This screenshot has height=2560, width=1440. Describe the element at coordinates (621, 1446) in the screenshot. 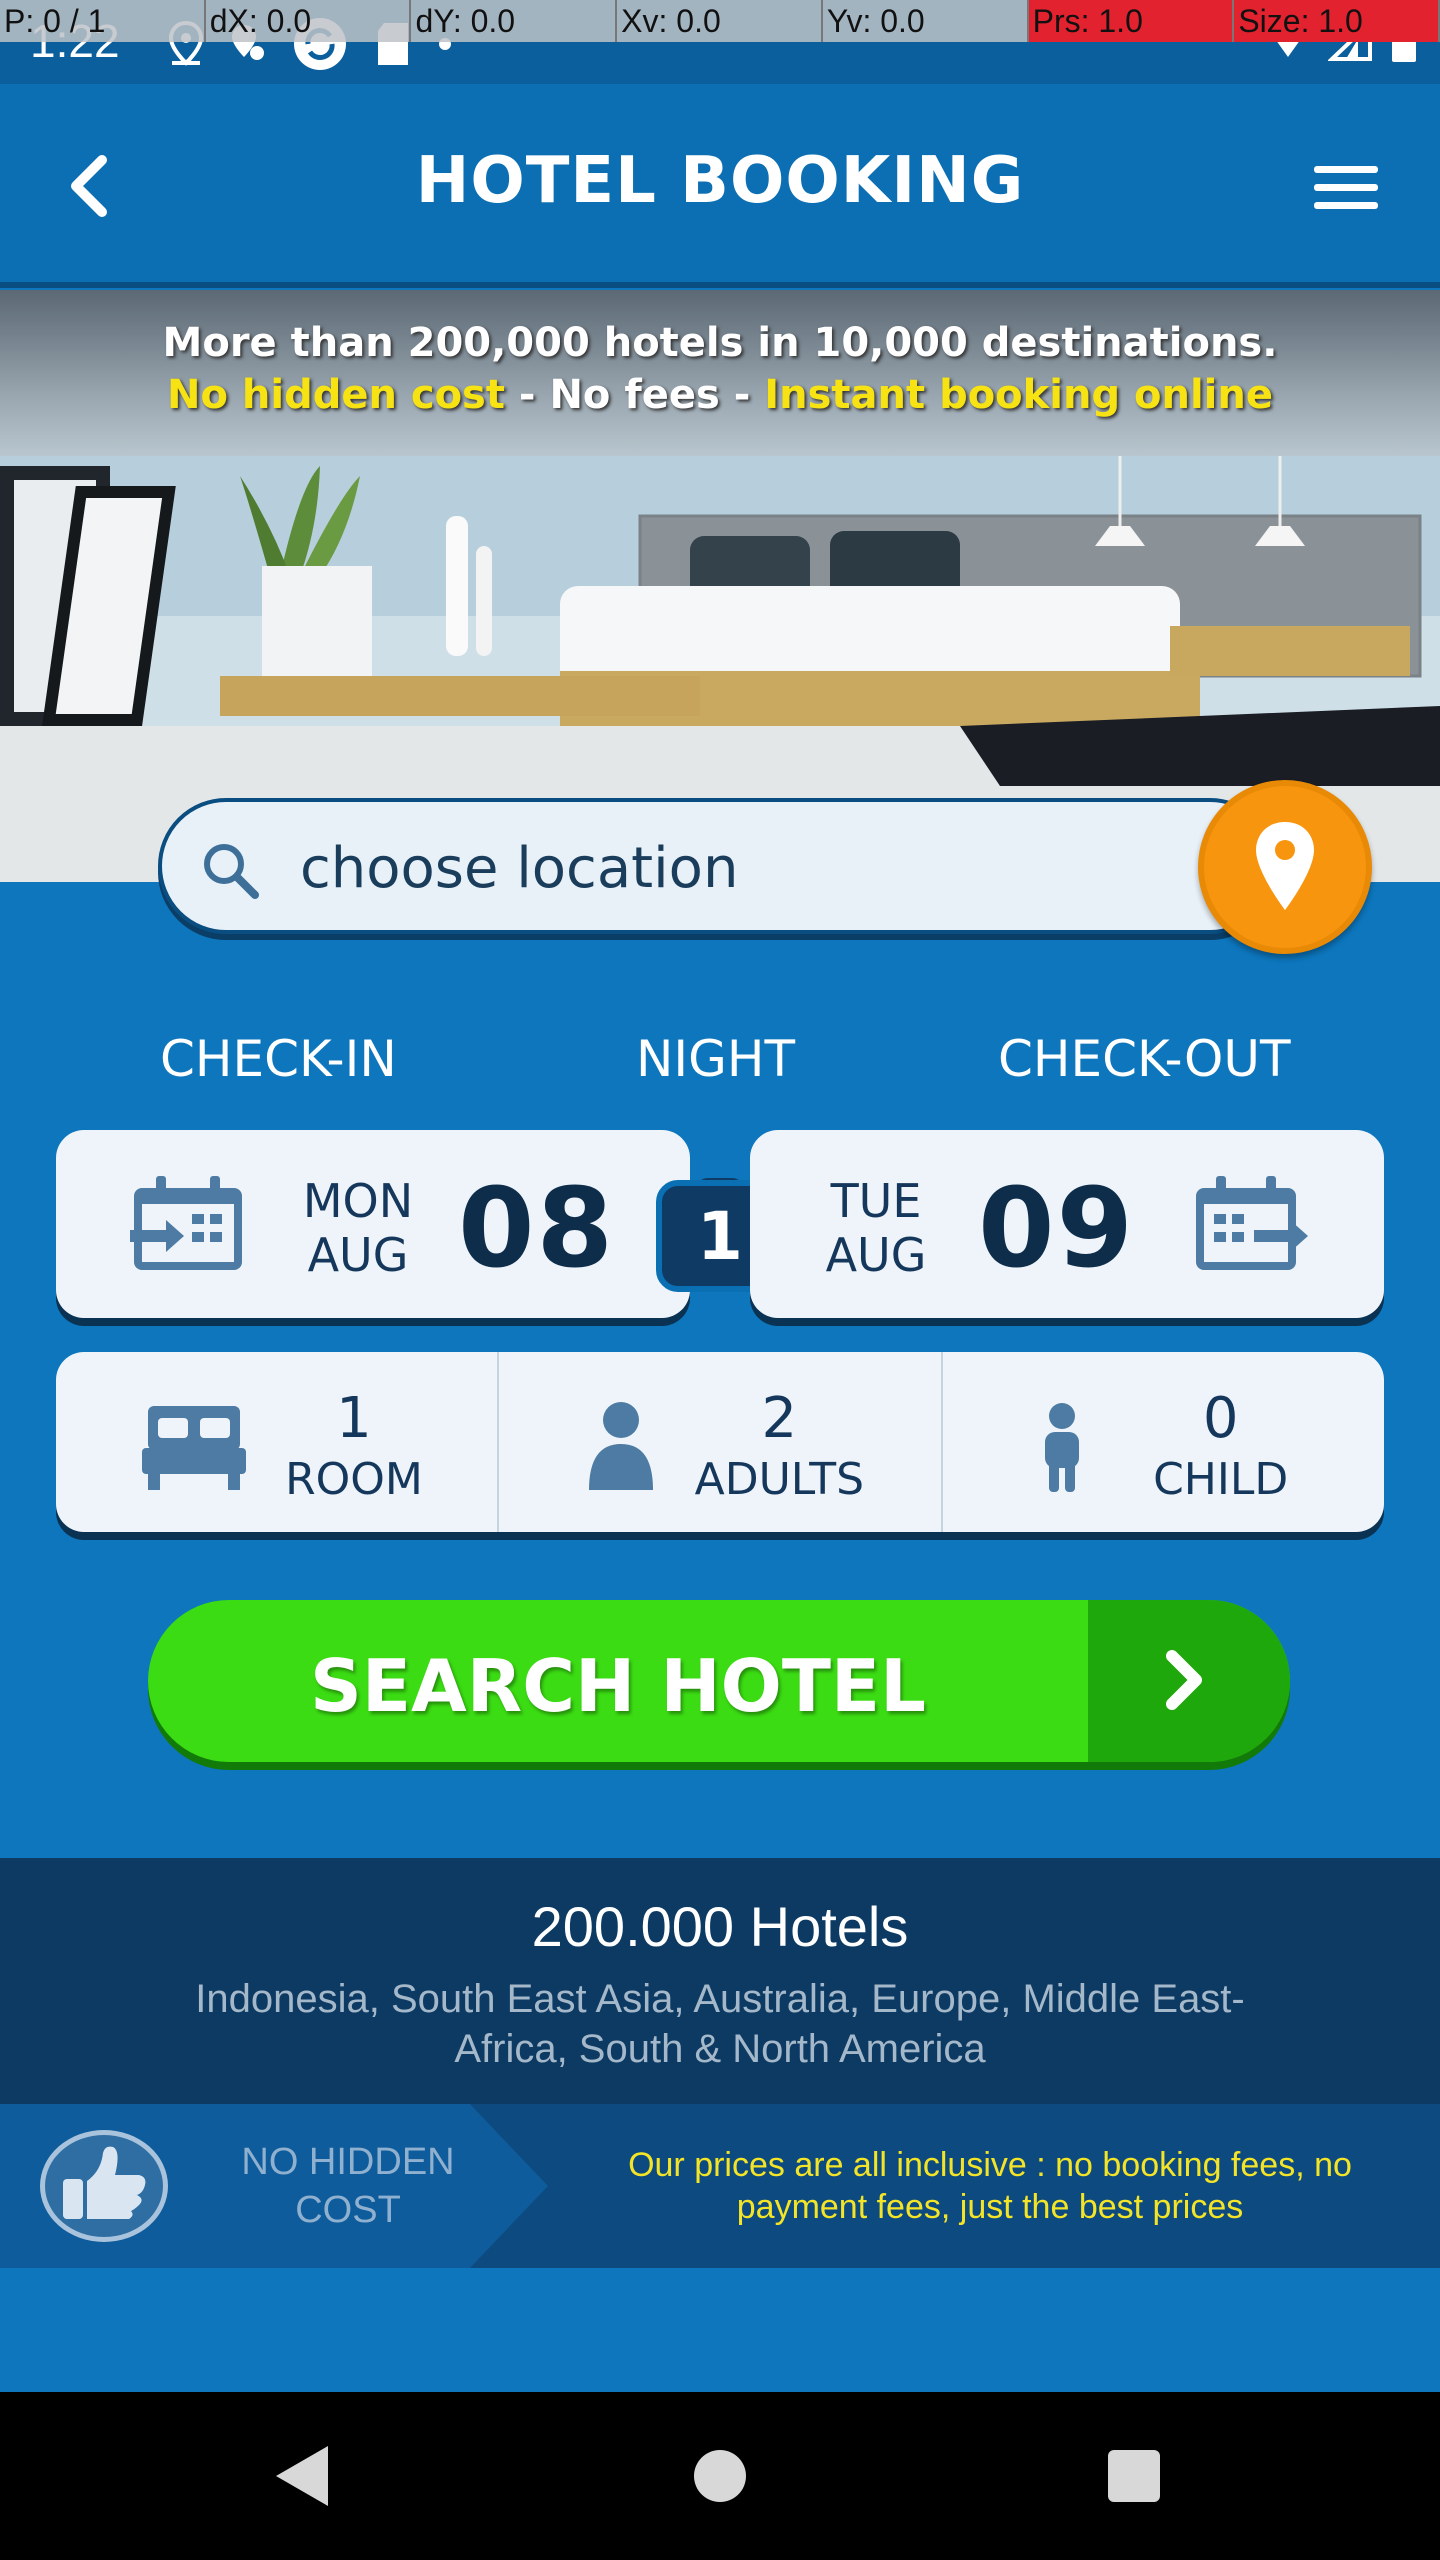

I see `adult-person-icon` at that location.